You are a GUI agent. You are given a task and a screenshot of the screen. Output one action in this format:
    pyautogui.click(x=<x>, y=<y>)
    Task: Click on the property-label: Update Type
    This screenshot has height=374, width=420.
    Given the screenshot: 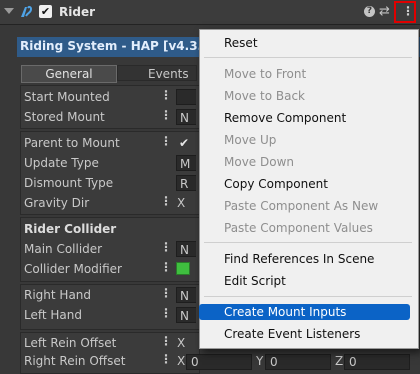 What is the action you would take?
    pyautogui.click(x=61, y=163)
    